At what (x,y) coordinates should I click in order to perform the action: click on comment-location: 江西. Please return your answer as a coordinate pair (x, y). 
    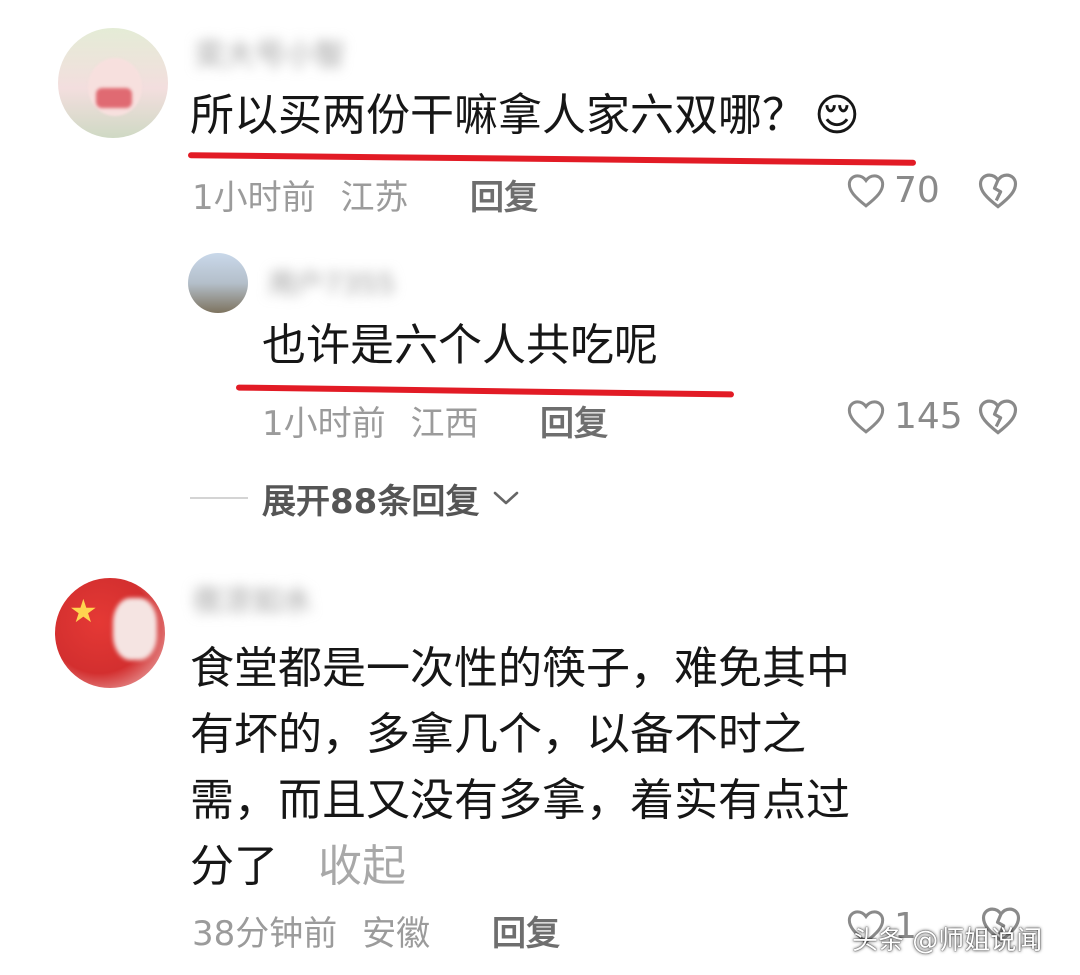
    Looking at the image, I should click on (444, 424).